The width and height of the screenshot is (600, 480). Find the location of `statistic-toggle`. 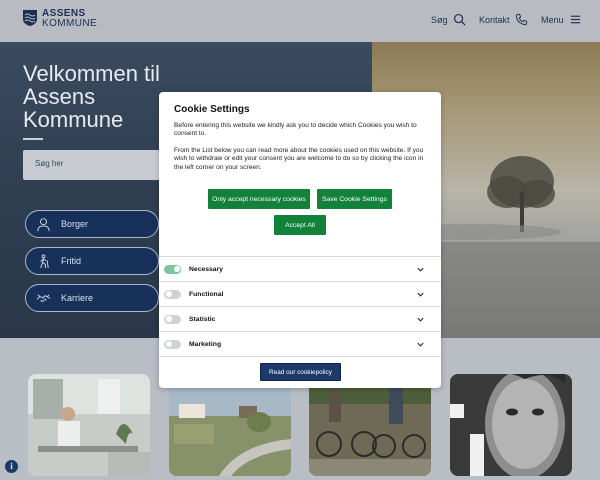

statistic-toggle is located at coordinates (172, 319).